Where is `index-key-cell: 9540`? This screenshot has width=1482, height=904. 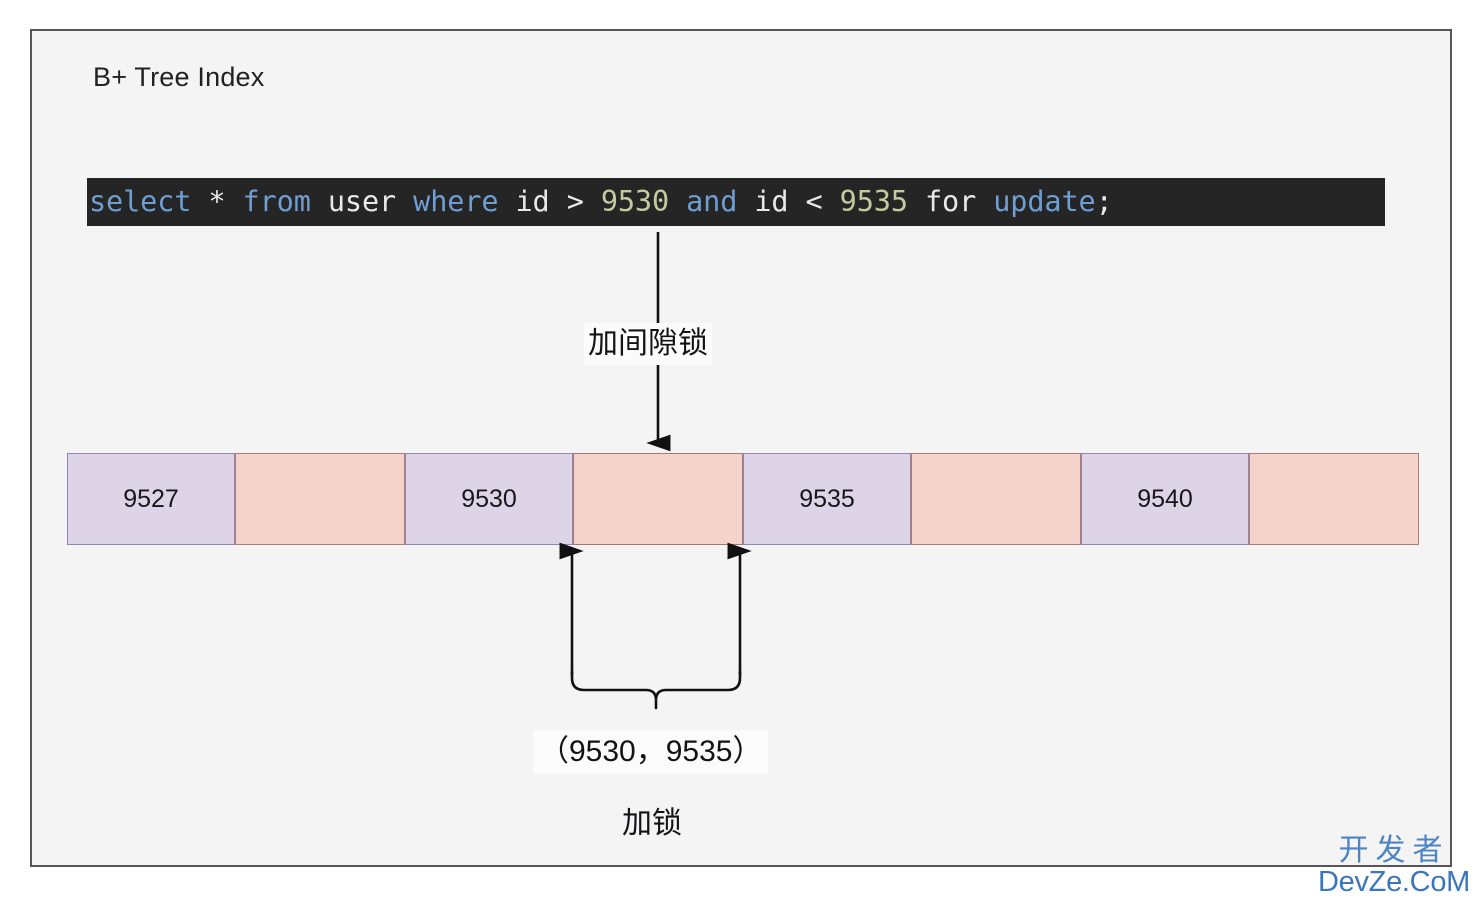
index-key-cell: 9540 is located at coordinates (1165, 499).